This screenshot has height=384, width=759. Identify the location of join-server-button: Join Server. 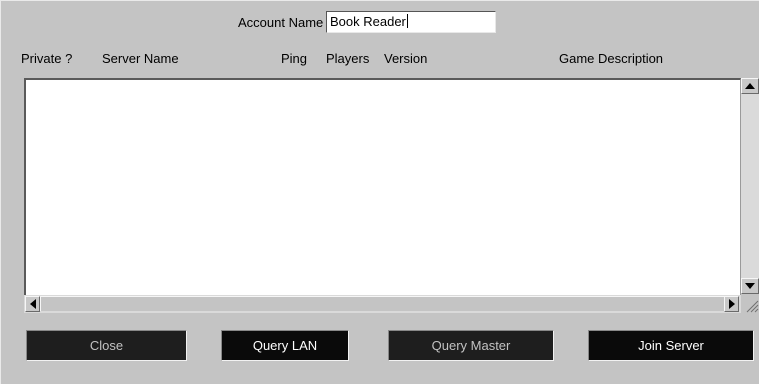
(671, 345).